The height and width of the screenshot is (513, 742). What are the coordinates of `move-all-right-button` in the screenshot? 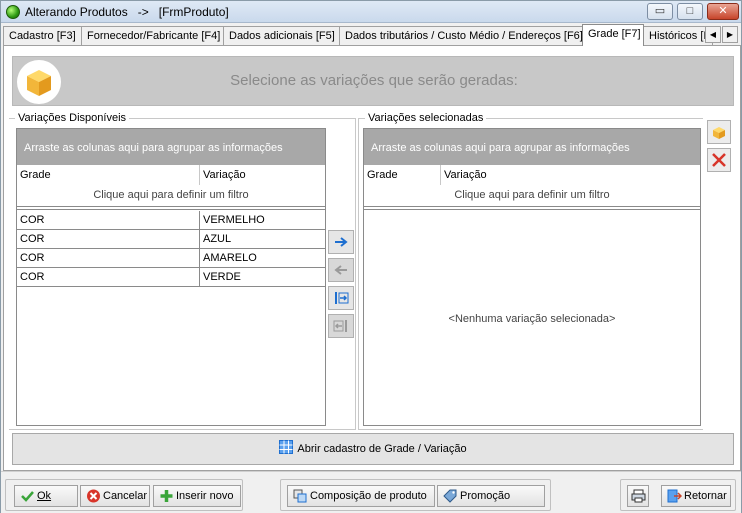 It's located at (341, 298).